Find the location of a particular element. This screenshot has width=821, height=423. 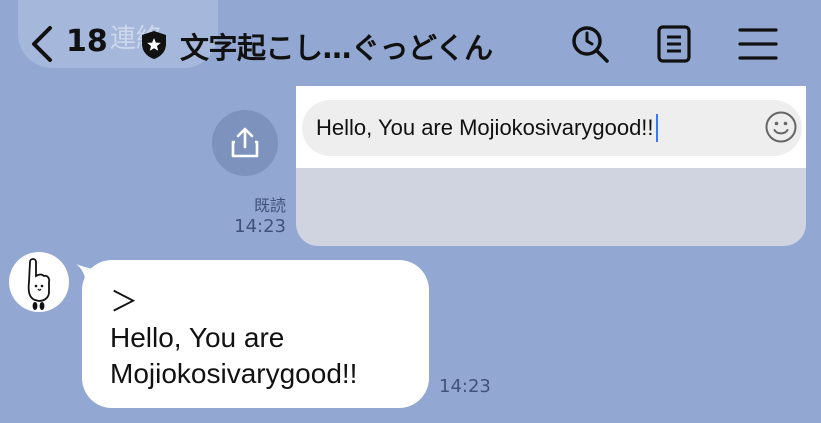

message-input-value: Hello, You are Mojiokosivarygood!! is located at coordinates (485, 127).